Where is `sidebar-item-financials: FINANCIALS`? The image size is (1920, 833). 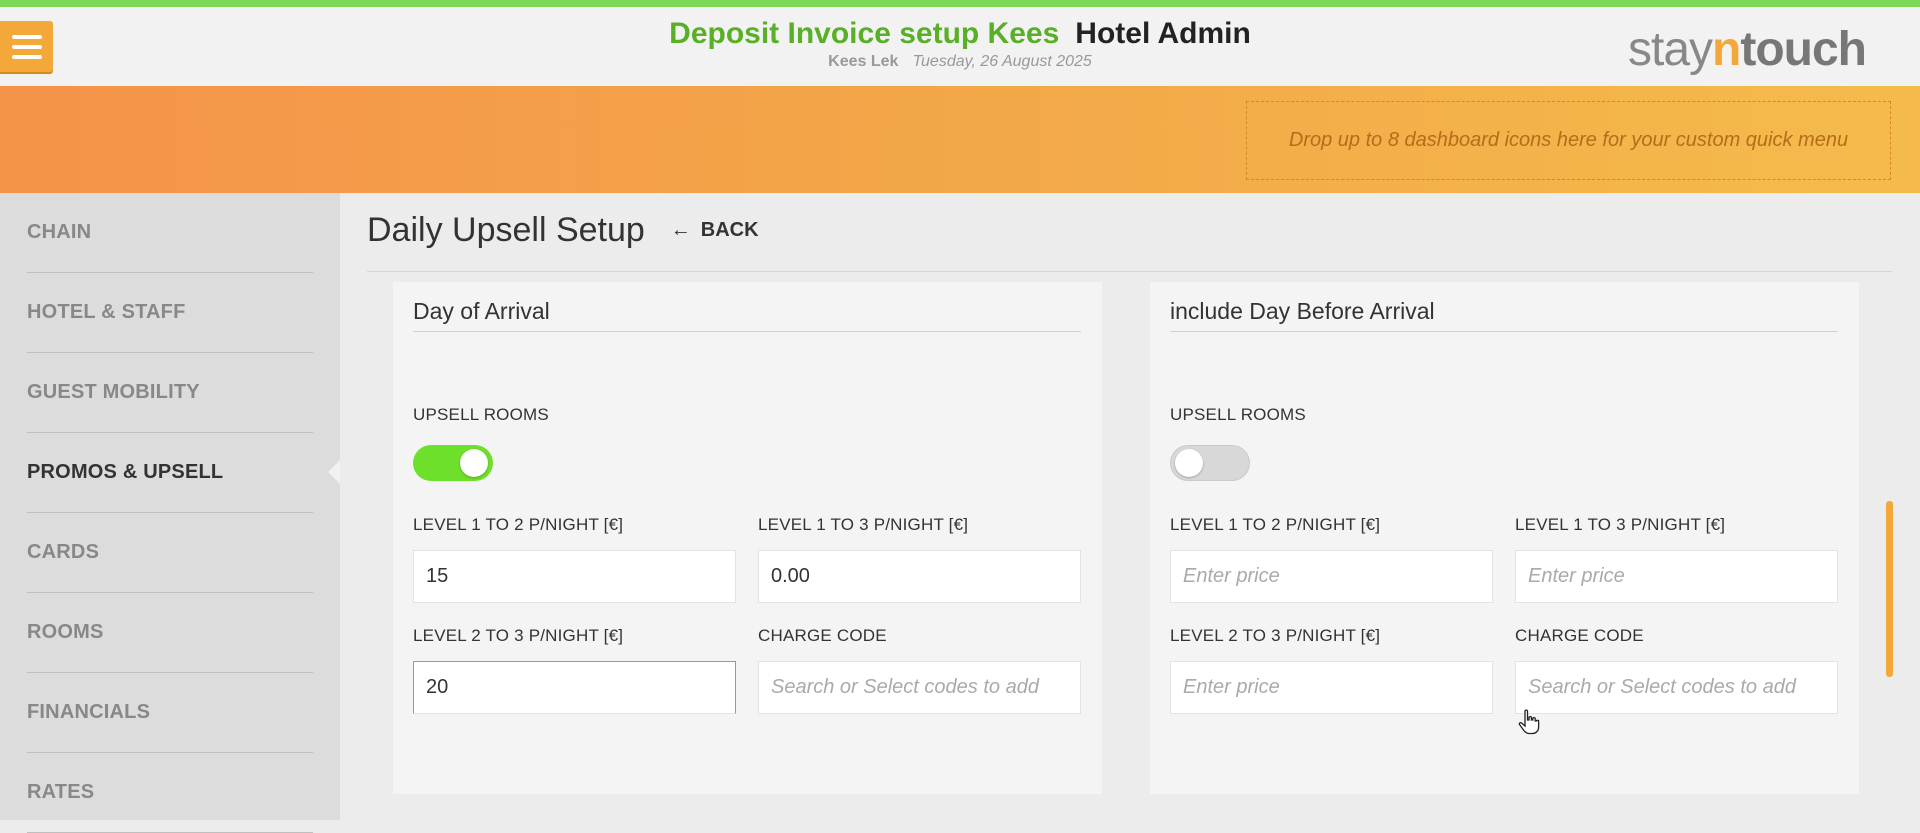
sidebar-item-financials: FINANCIALS is located at coordinates (170, 713).